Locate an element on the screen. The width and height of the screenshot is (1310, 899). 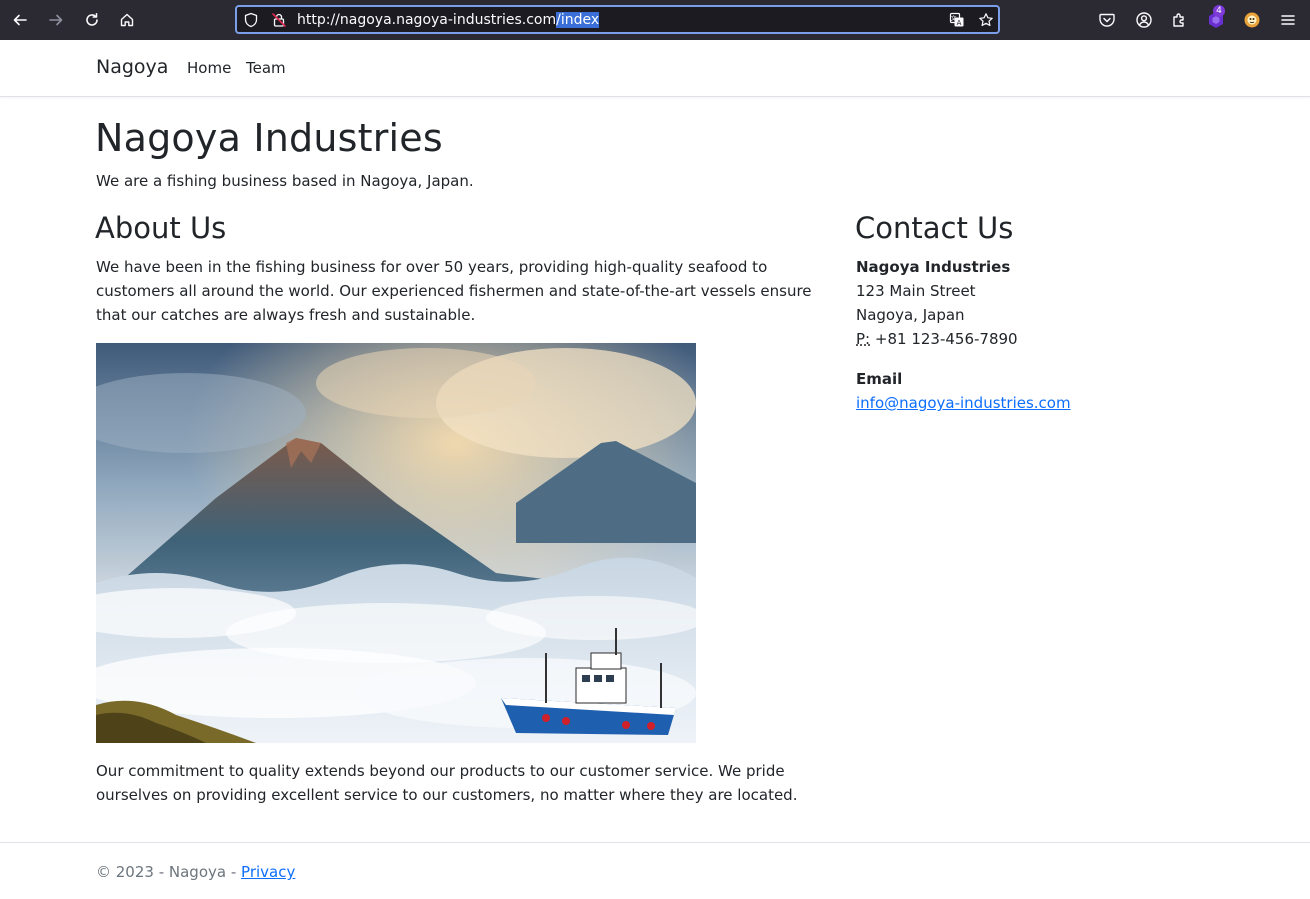
reload-icon is located at coordinates (92, 19).